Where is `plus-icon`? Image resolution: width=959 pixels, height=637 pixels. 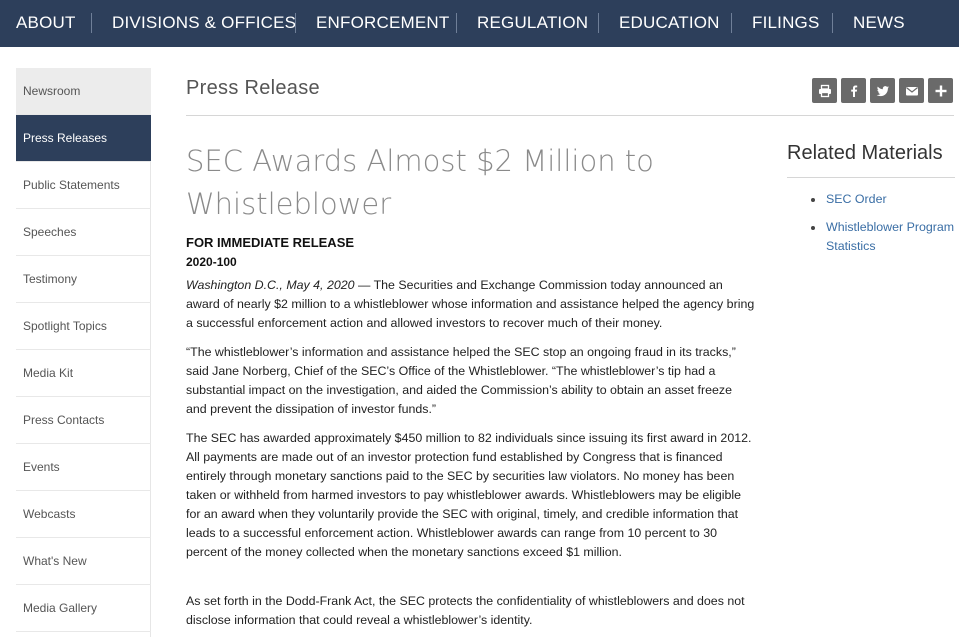
plus-icon is located at coordinates (940, 90).